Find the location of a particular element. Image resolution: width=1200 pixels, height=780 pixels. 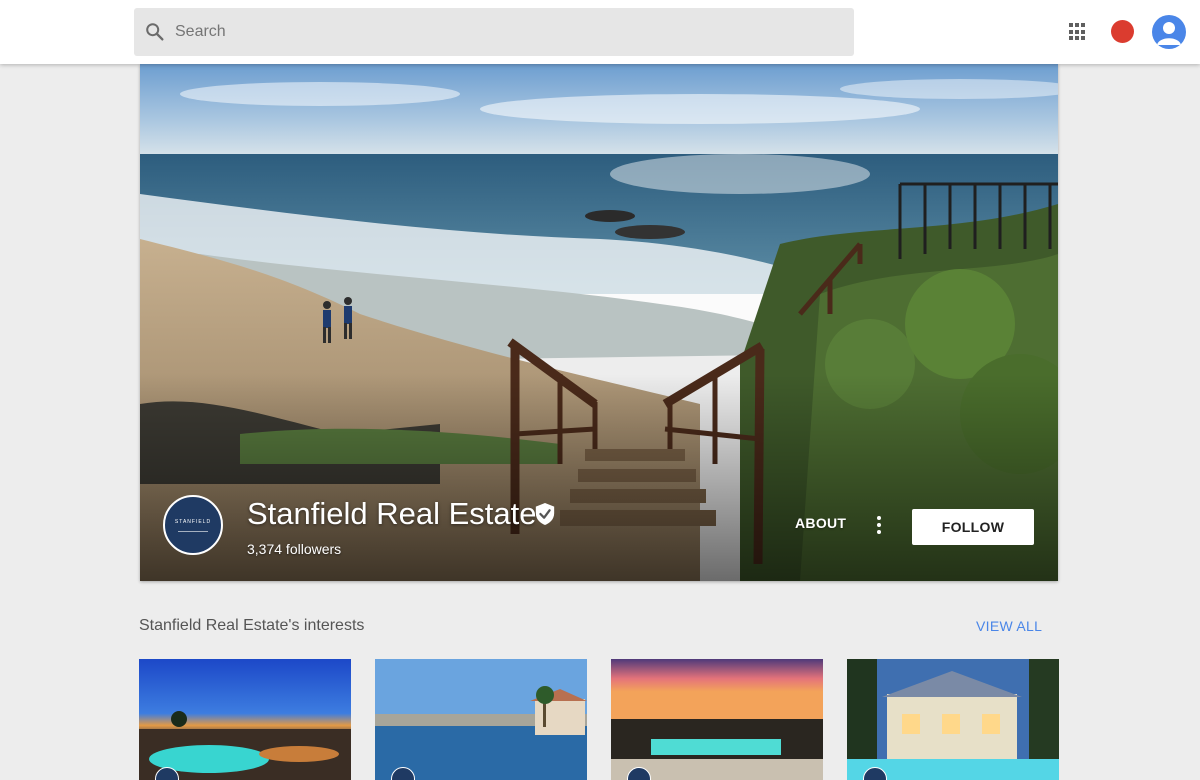

sunset-pool-image is located at coordinates (717, 719).